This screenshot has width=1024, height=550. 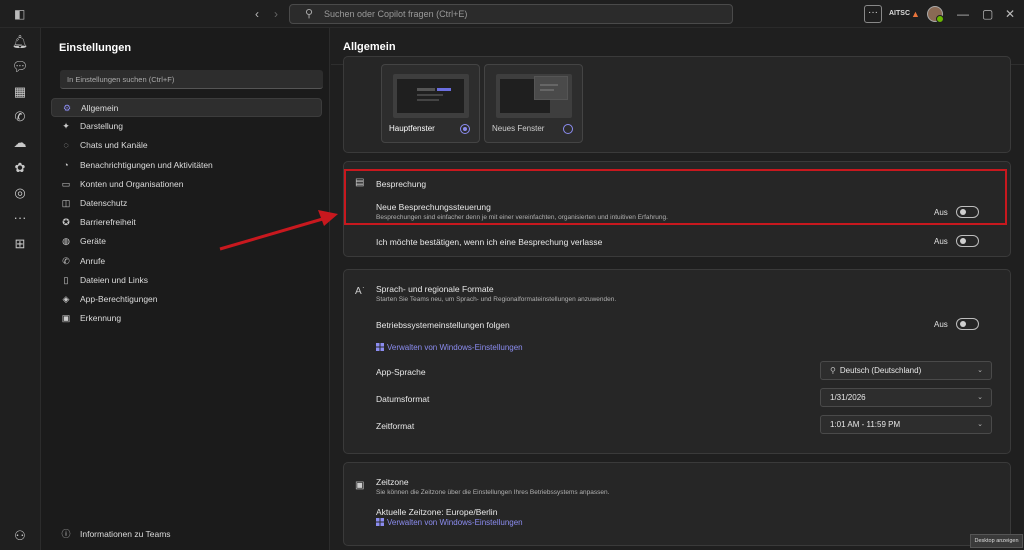 I want to click on add-app-icon: ⊞, so click(x=20, y=244).